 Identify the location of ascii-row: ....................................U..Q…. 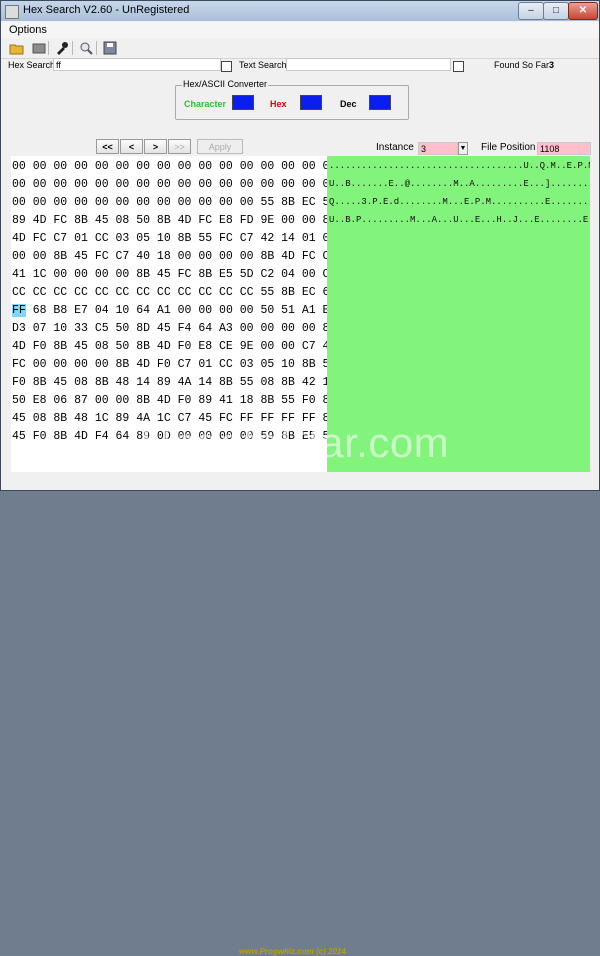
(459, 166).